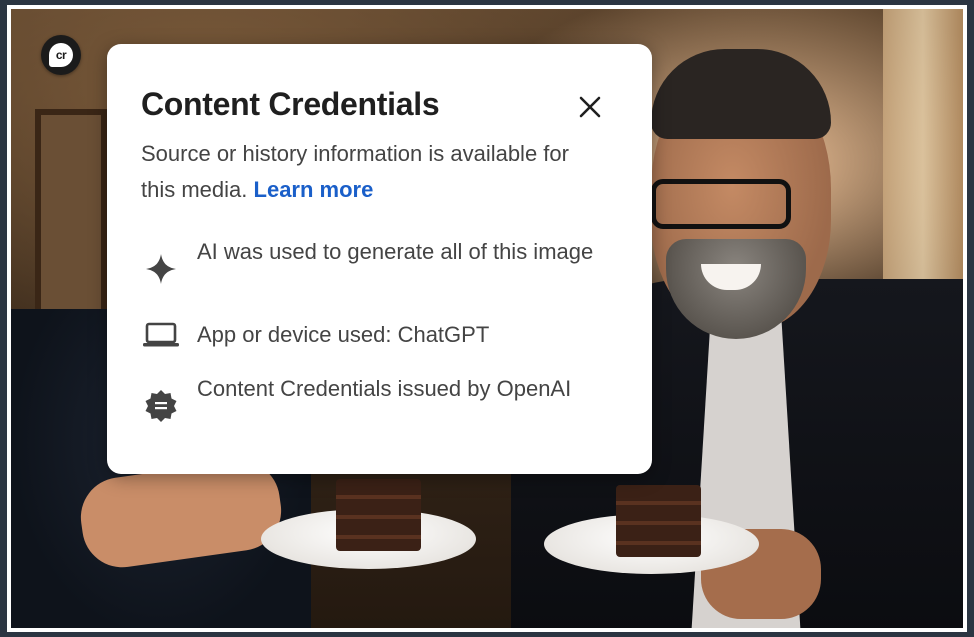 Image resolution: width=974 pixels, height=637 pixels. What do you see at coordinates (343, 334) in the screenshot?
I see `credential-item-text: App or device used: ChatGPT` at bounding box center [343, 334].